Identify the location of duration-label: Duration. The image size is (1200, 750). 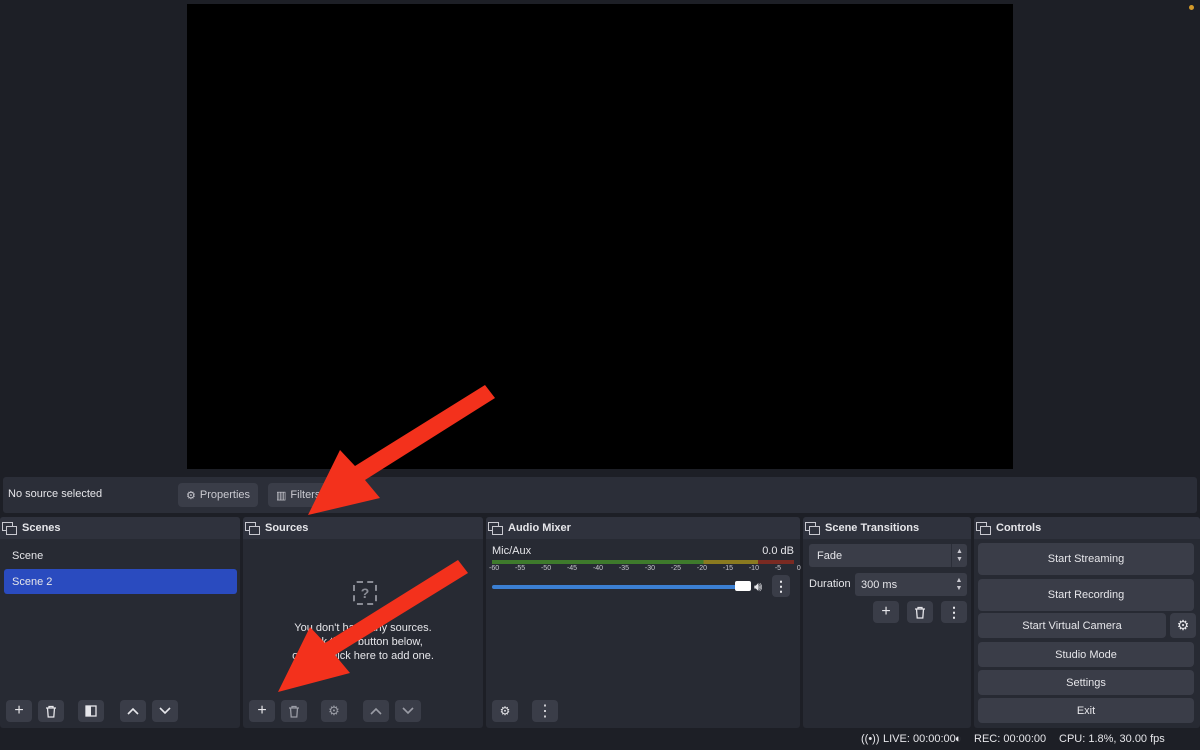
(830, 584).